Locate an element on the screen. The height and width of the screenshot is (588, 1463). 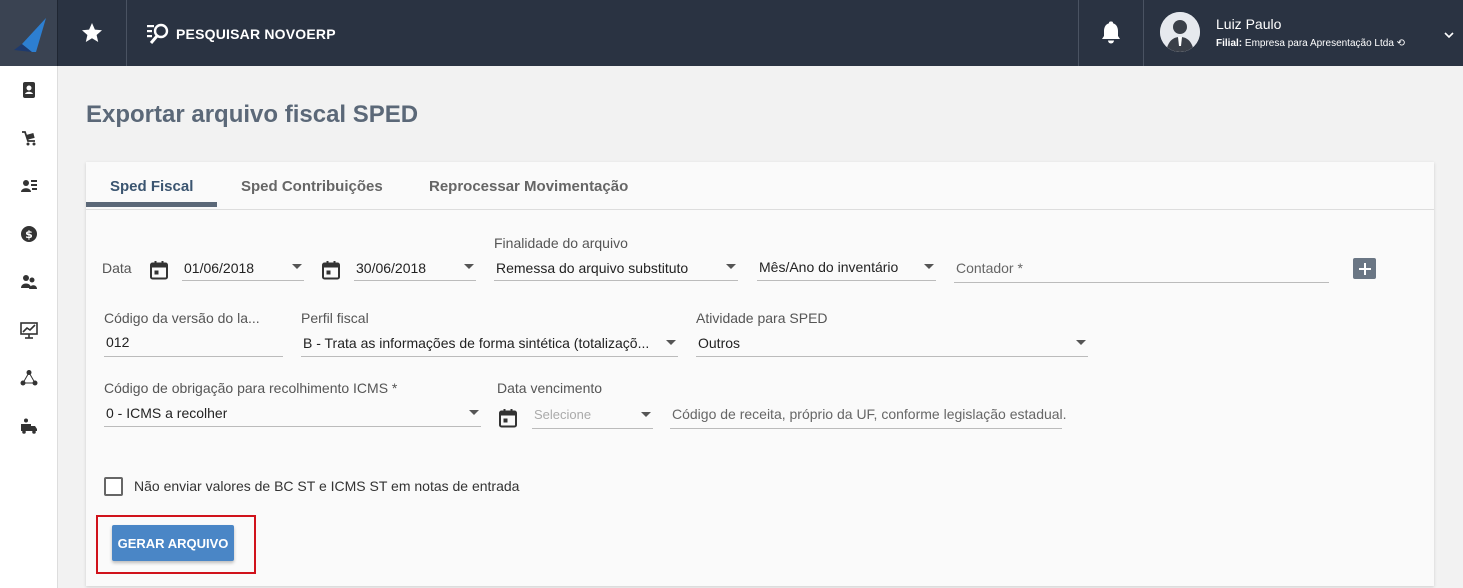
checkmark-logo-icon is located at coordinates (30, 35).